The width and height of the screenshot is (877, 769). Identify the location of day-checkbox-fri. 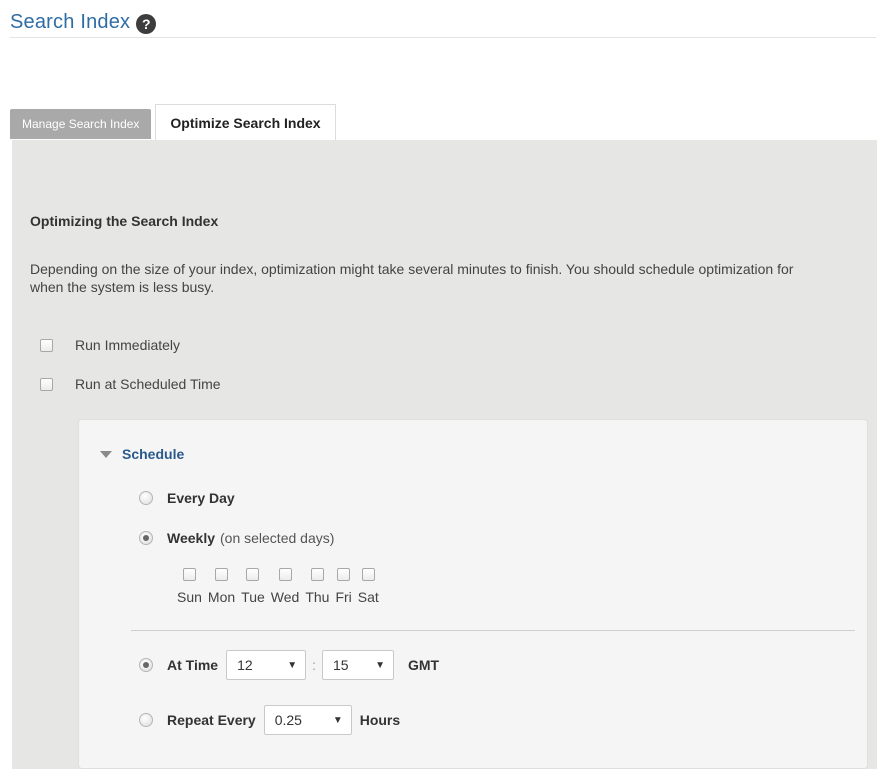
(344, 574).